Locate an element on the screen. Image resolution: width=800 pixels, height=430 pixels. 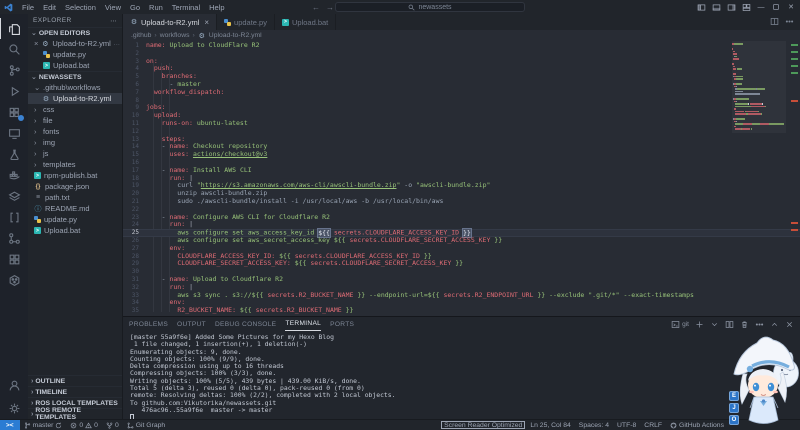
open-editors-header: ⌄ OPEN EDITORS is located at coordinates (75, 32).